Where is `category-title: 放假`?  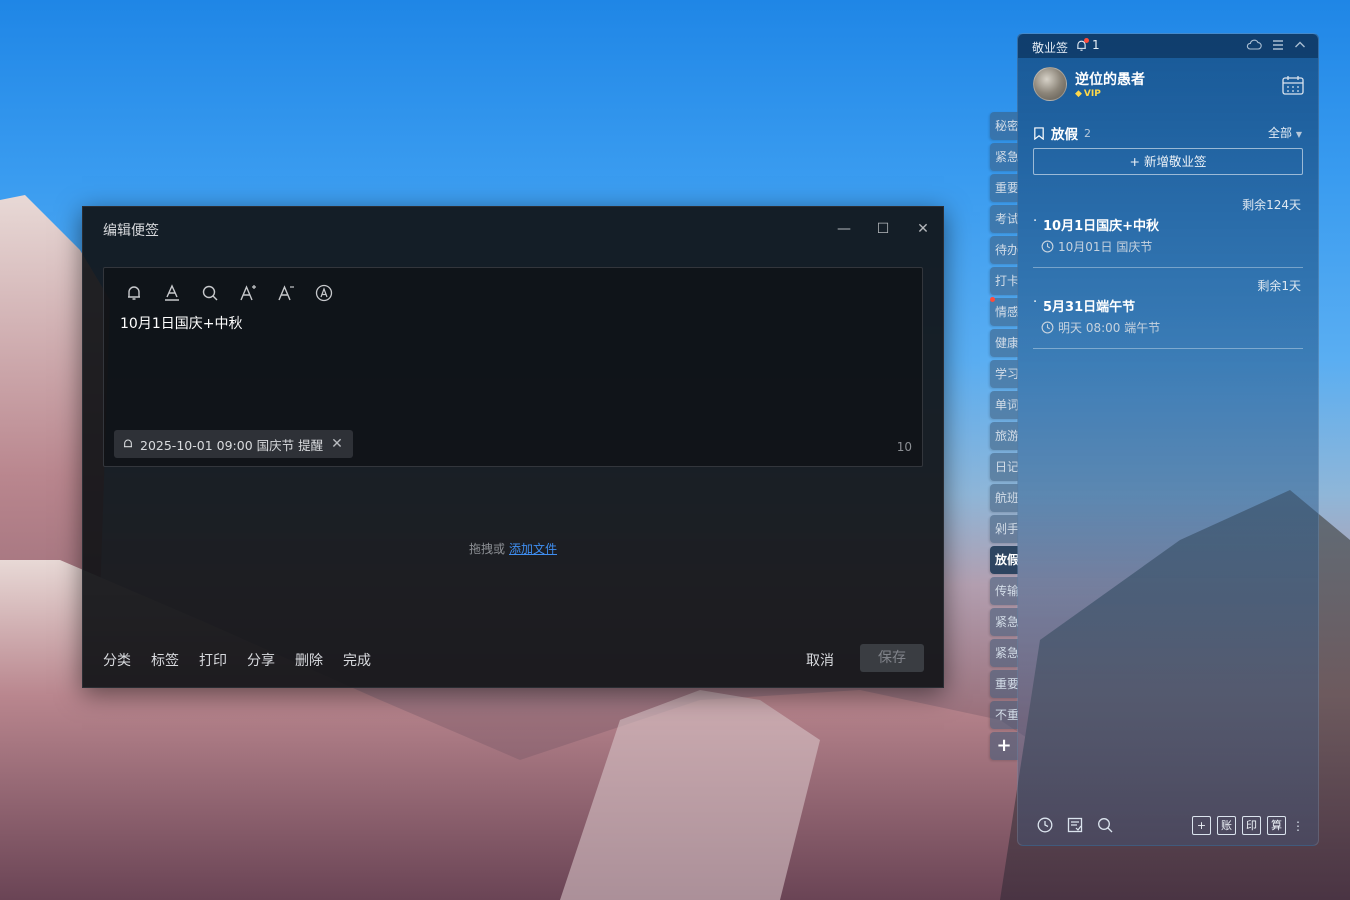
category-title: 放假 is located at coordinates (1064, 135).